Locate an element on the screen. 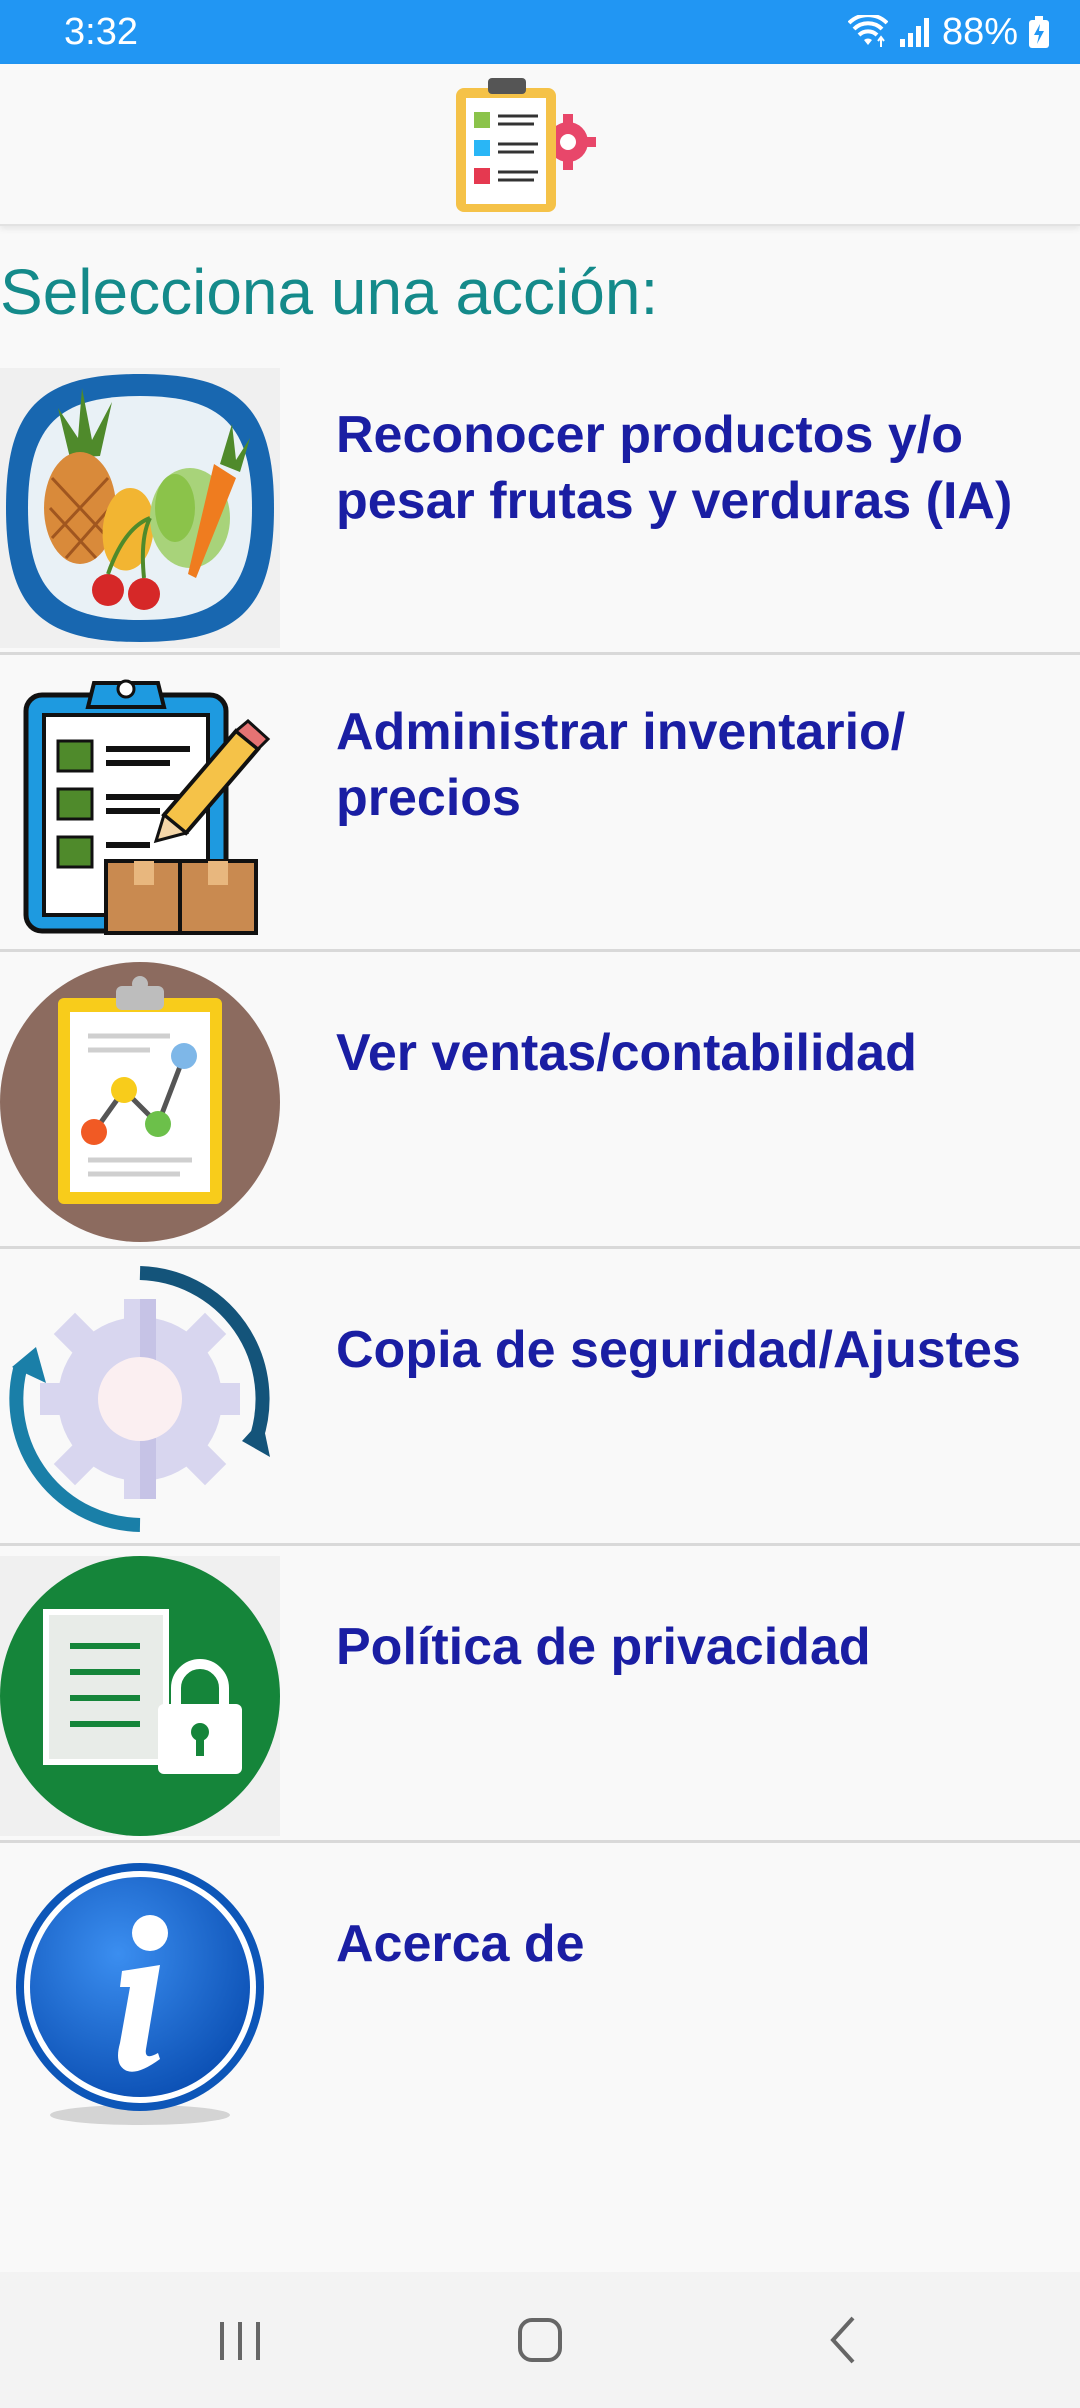 This screenshot has height=2408, width=1080. info-icon is located at coordinates (140, 1994).